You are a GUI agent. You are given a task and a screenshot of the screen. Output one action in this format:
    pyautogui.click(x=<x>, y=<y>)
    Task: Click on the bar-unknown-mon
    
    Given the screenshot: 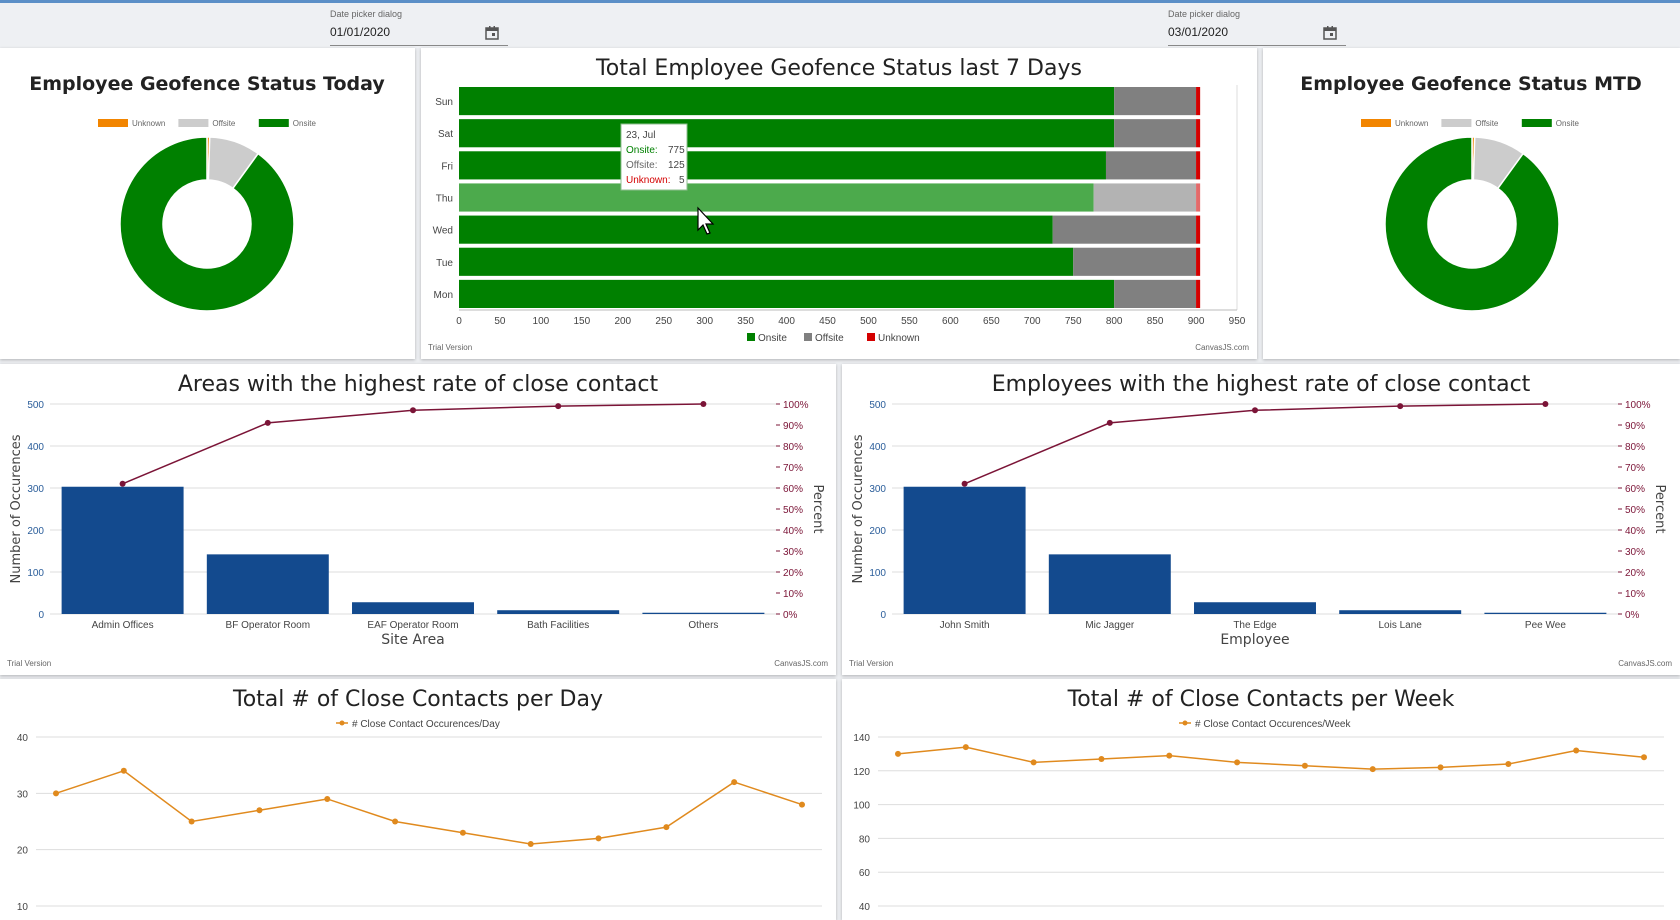 What is the action you would take?
    pyautogui.click(x=1198, y=293)
    